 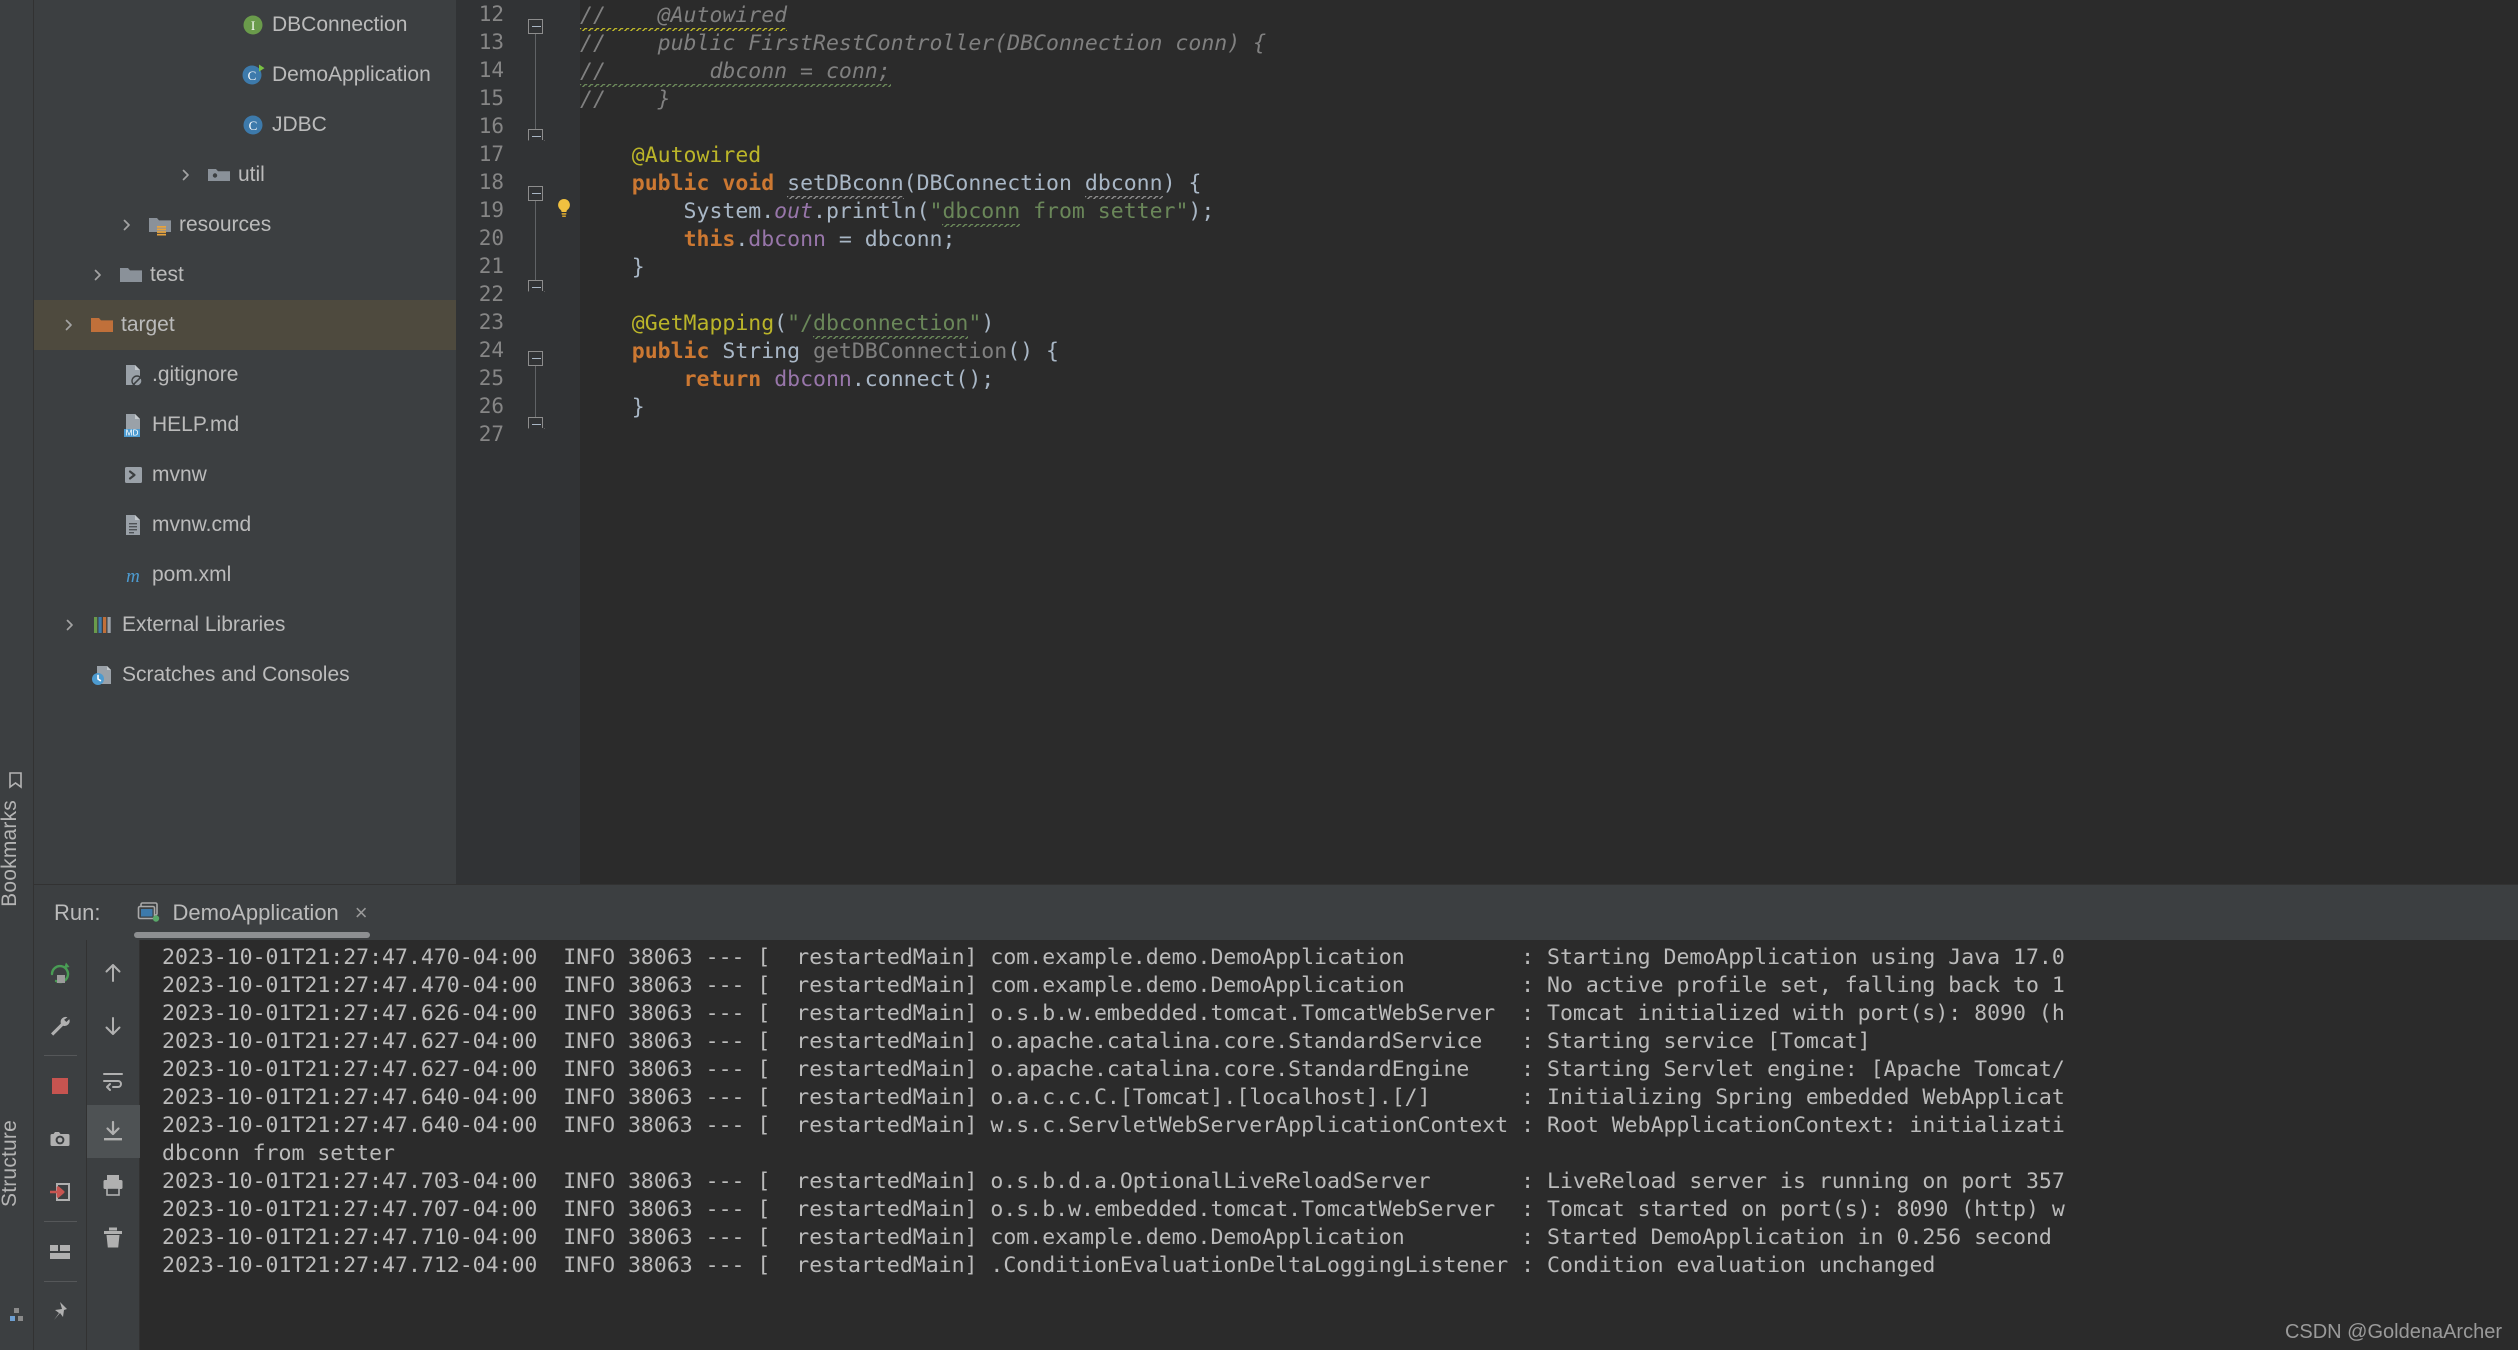 I want to click on export-button, so click(x=60, y=1191).